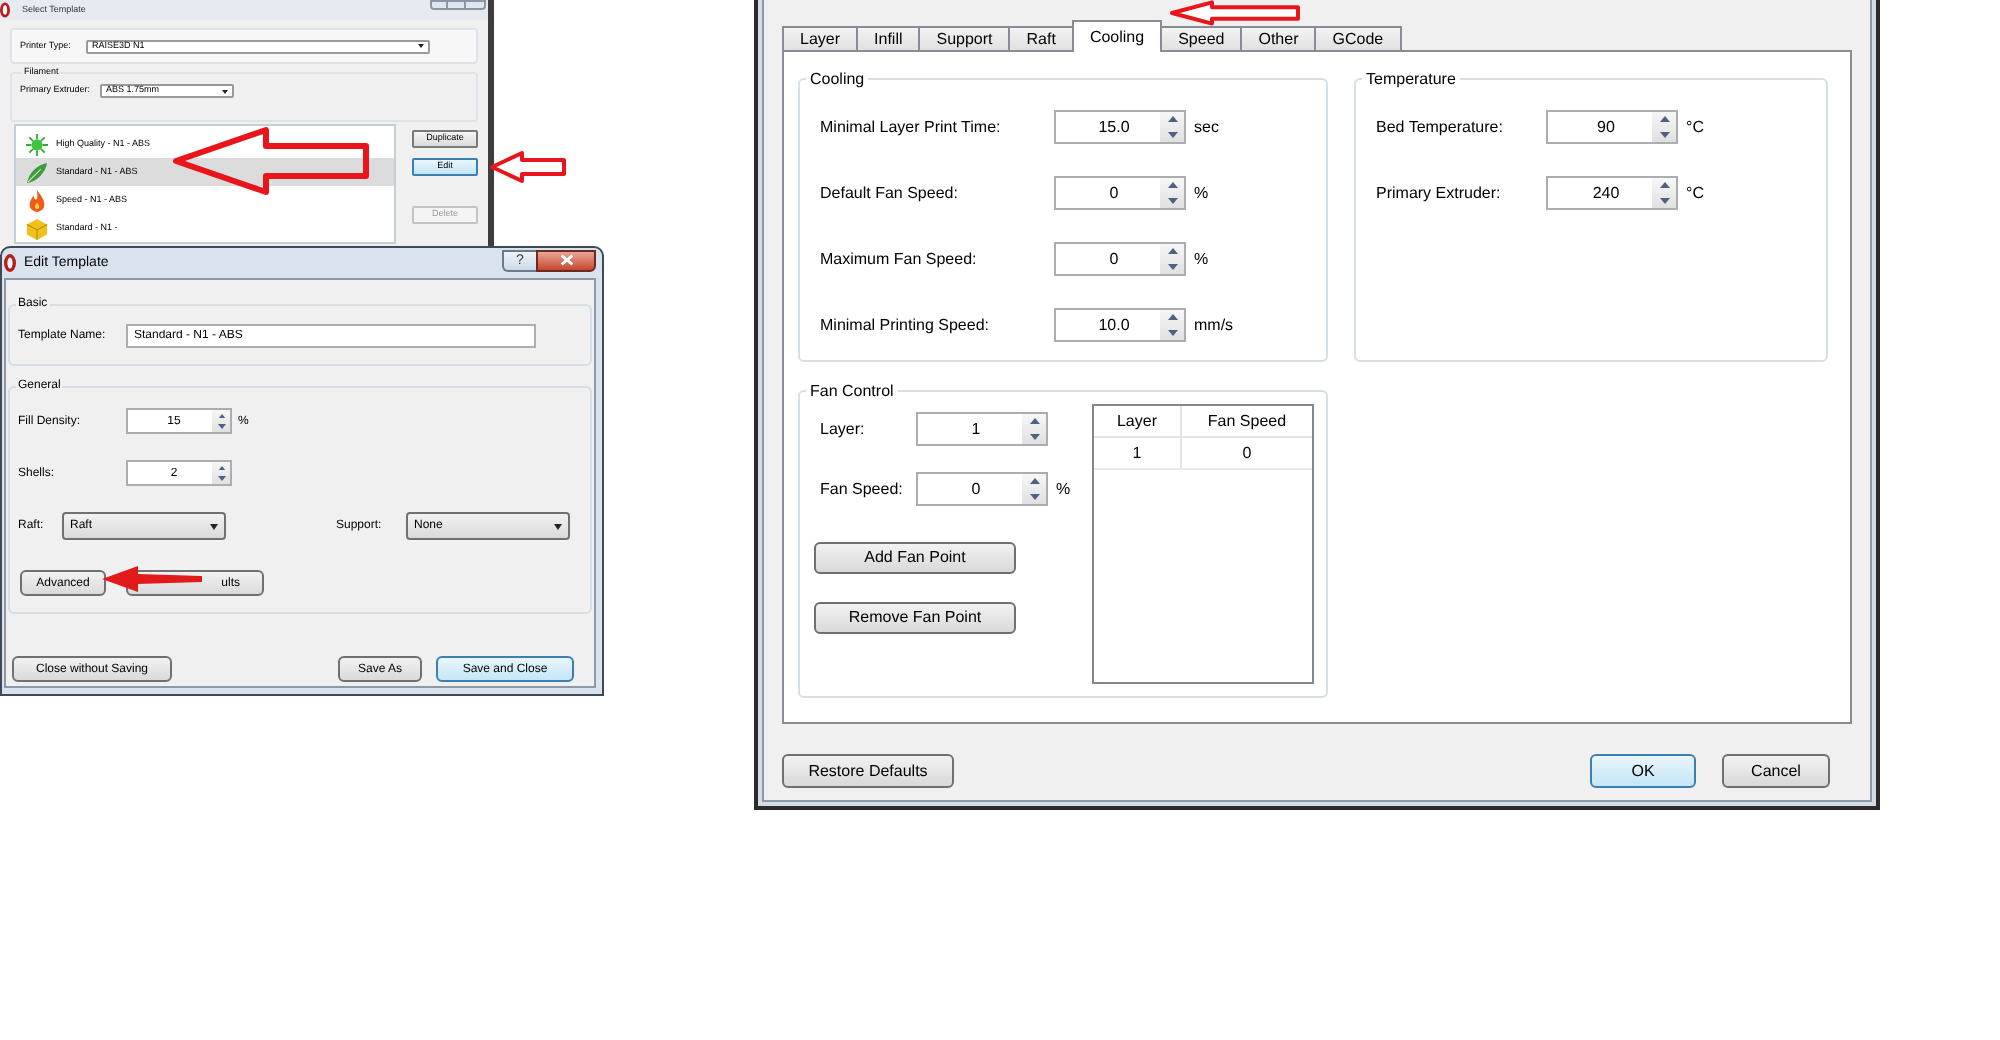  Describe the element at coordinates (915, 618) in the screenshot. I see `remove-fan-point-button: Remove Fan Point` at that location.